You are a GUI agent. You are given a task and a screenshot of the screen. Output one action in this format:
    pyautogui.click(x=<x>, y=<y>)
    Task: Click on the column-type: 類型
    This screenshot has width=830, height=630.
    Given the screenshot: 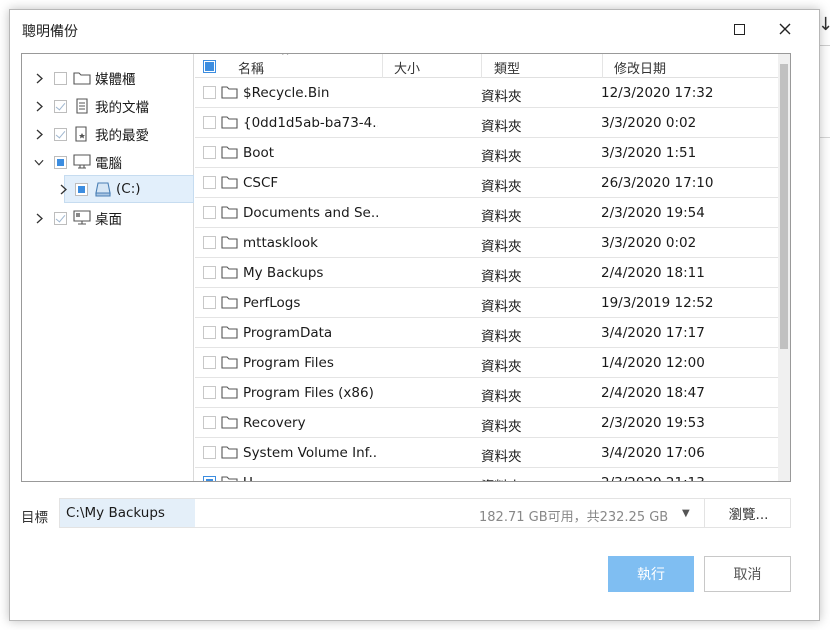 What is the action you would take?
    pyautogui.click(x=542, y=66)
    